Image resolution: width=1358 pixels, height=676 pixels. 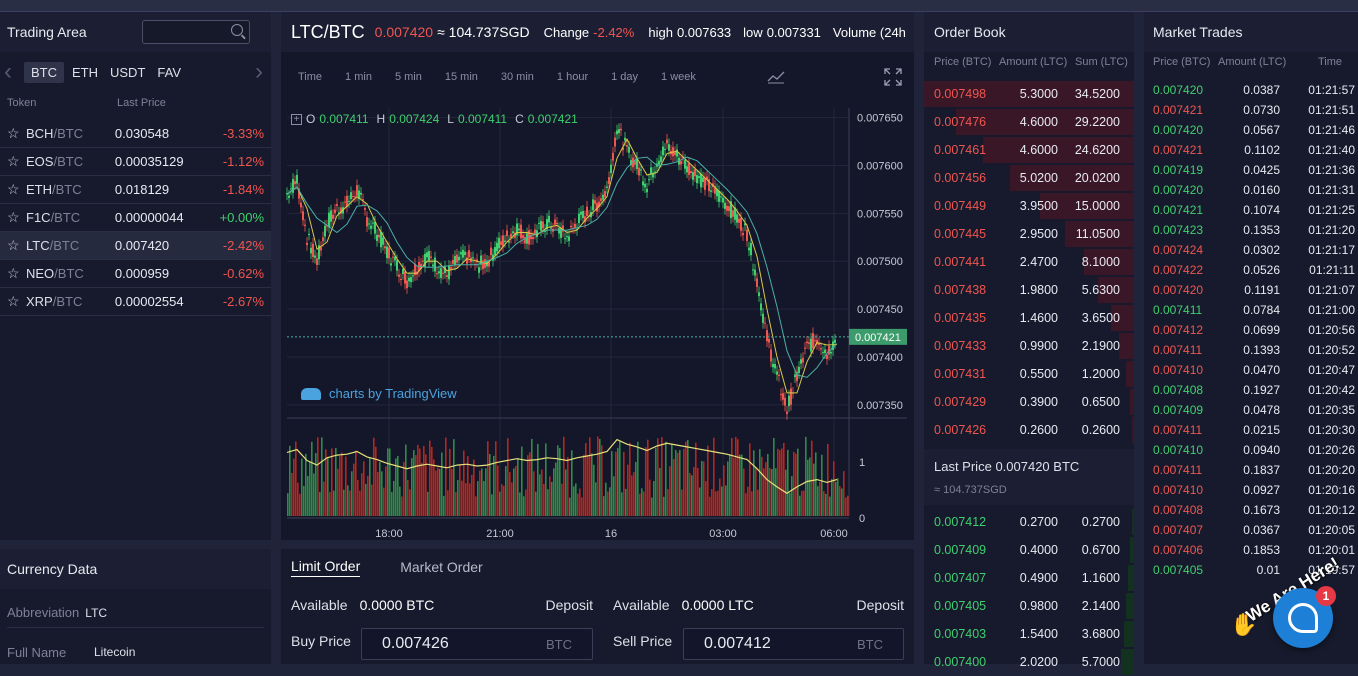 I want to click on ob-sum: 34.5200, so click(x=1097, y=94).